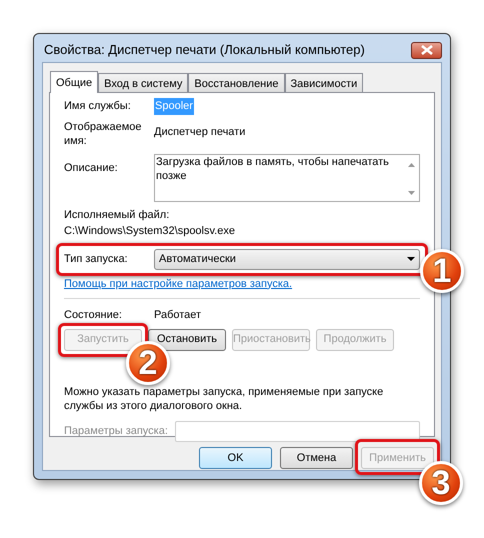 The width and height of the screenshot is (484, 538). I want to click on close-icon, so click(426, 50).